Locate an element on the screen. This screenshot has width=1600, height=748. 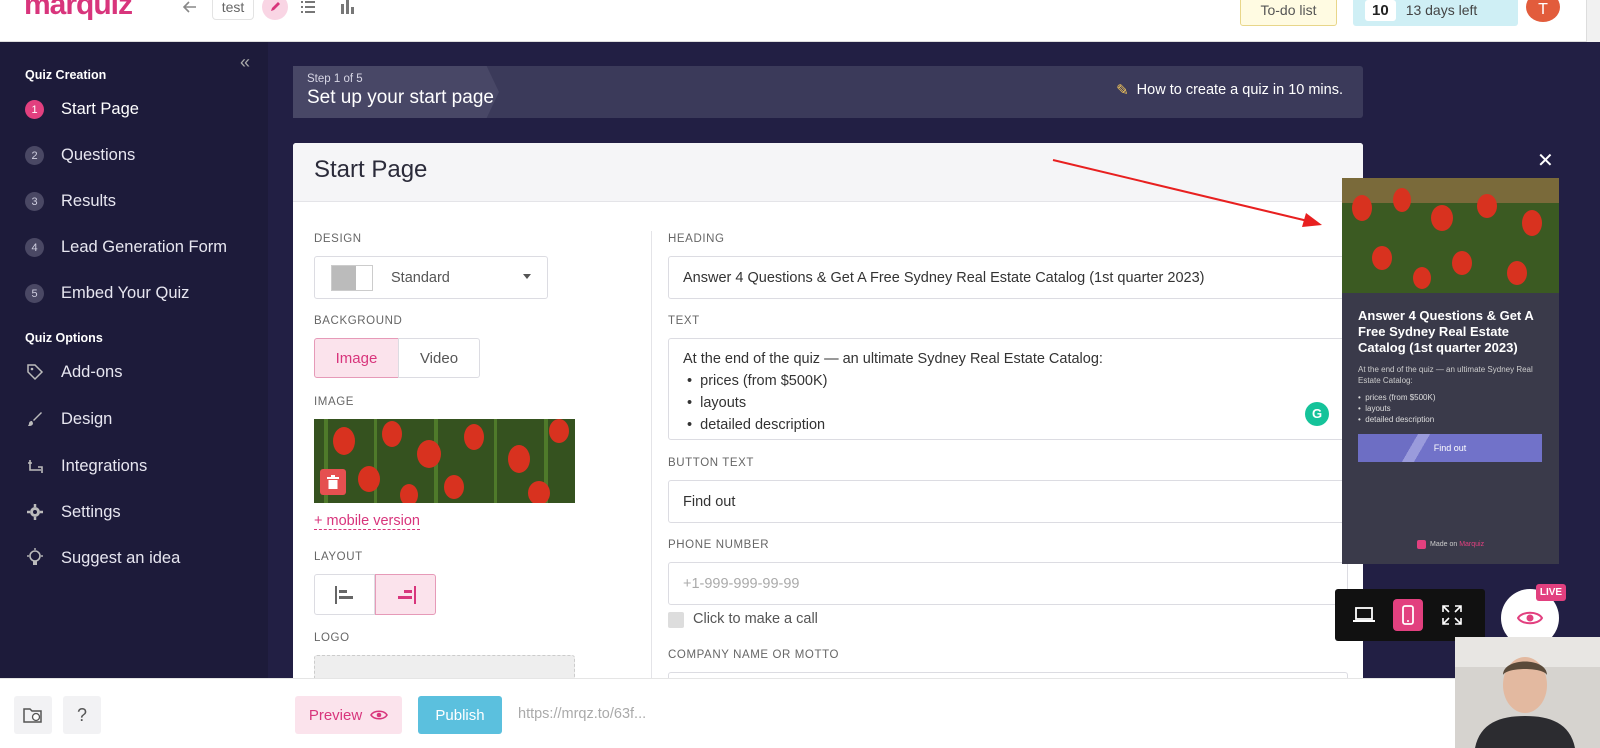
sidebar-item-integrations: Integrations is located at coordinates (86, 466).